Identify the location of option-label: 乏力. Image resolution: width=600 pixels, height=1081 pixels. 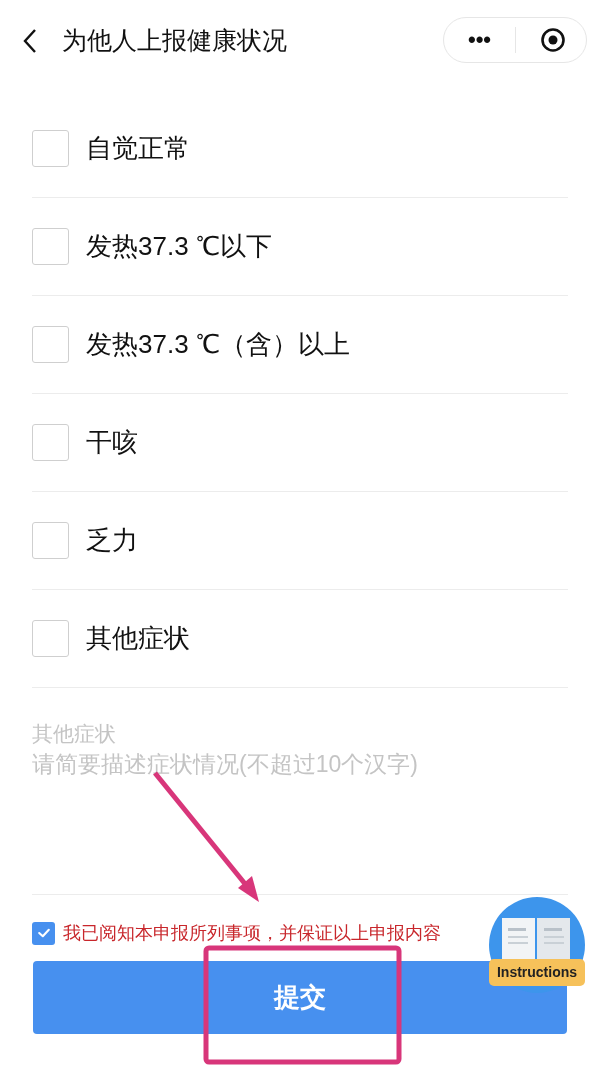
(112, 540).